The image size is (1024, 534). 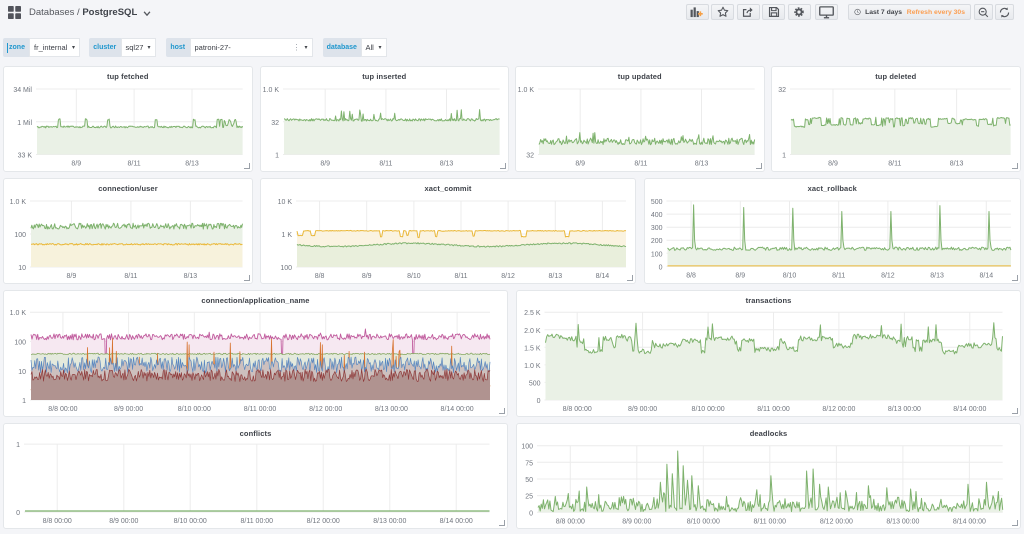 What do you see at coordinates (25, 155) in the screenshot?
I see `svg-text: 33 K` at bounding box center [25, 155].